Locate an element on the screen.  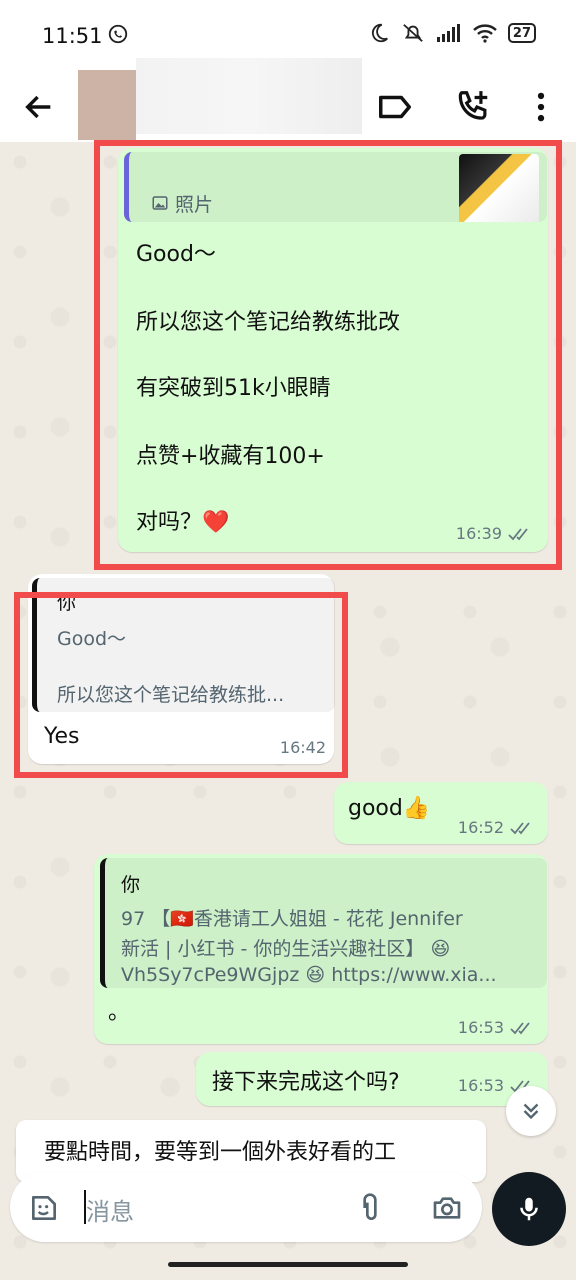
whatsapp-notification-icon is located at coordinates (118, 34).